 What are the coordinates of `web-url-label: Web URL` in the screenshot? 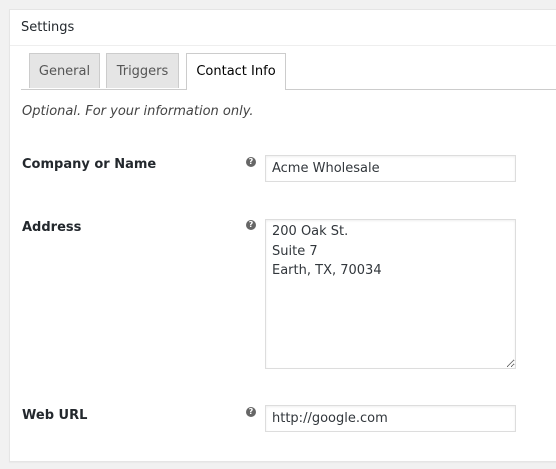 It's located at (55, 415).